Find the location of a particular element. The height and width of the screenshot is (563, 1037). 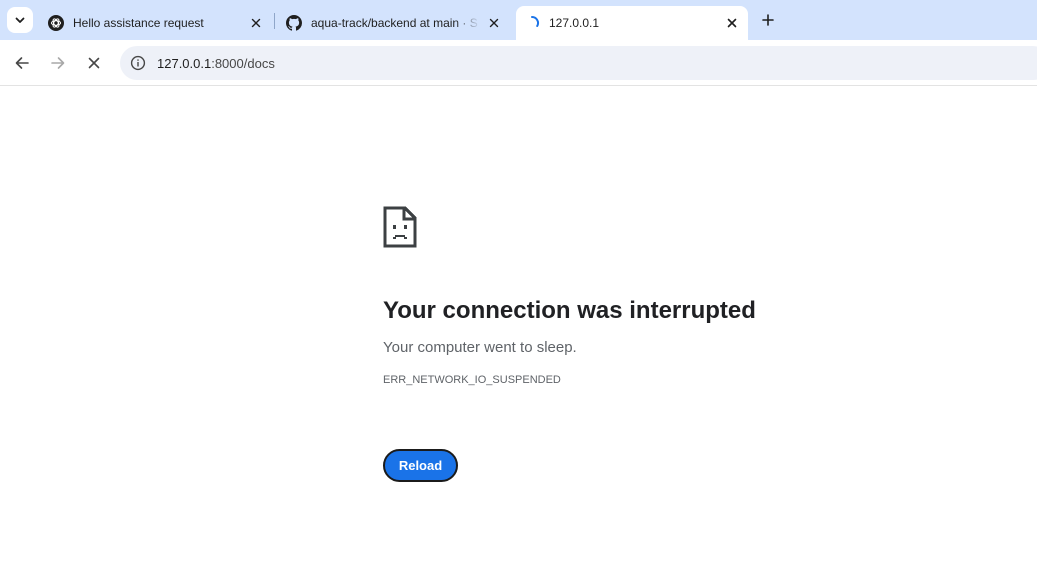

tab-localhost: 127.0.0.1 is located at coordinates (632, 23).